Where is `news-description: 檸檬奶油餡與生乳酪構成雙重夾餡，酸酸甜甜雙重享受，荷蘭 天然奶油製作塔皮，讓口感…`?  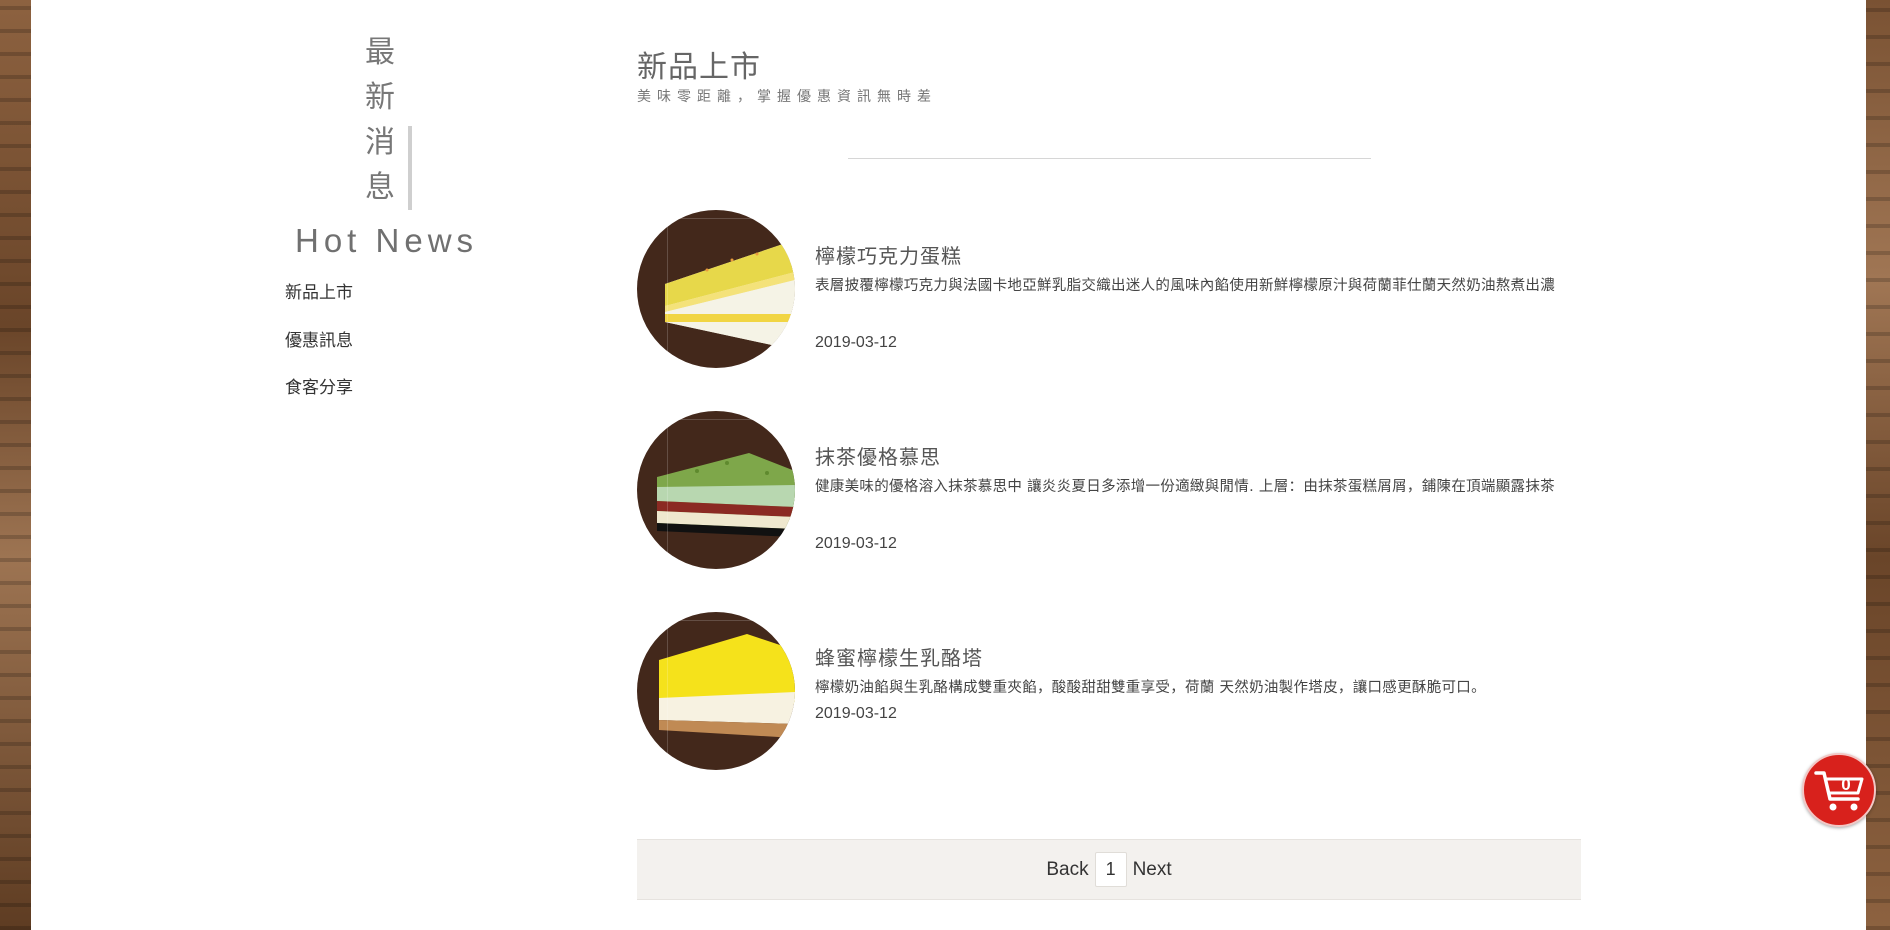 news-description: 檸檬奶油餡與生乳酪構成雙重夾餡，酸酸甜甜雙重享受，荷蘭 天然奶油製作塔皮，讓口感… is located at coordinates (1150, 688).